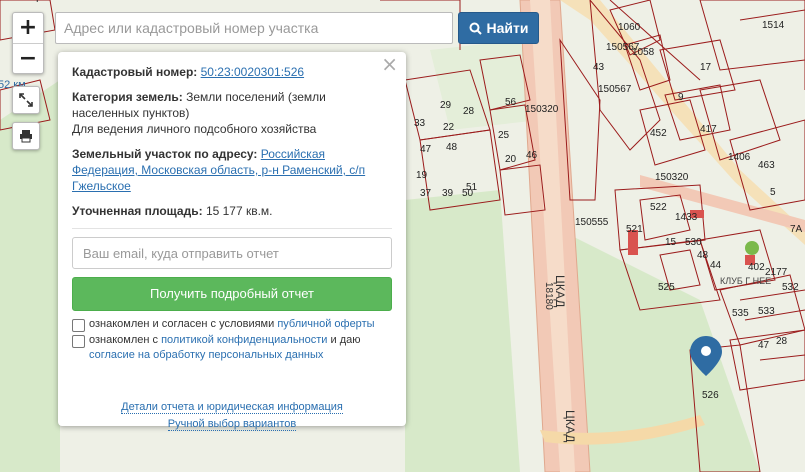 The height and width of the screenshot is (472, 805). Describe the element at coordinates (629, 27) in the screenshot. I see `parcel-number-label: 1060` at that location.